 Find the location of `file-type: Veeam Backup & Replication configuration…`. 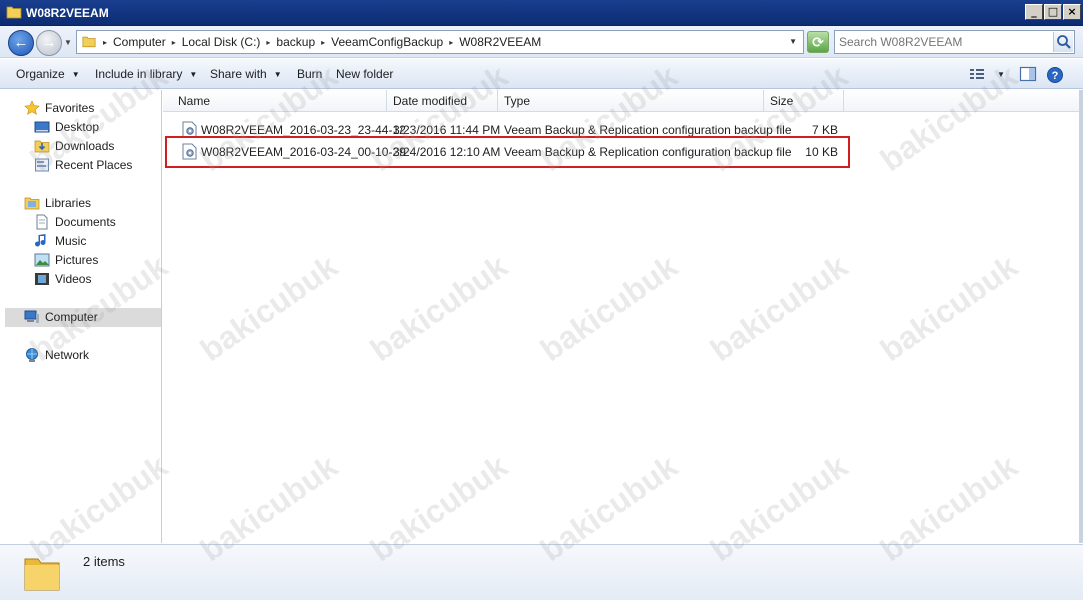

file-type: Veeam Backup & Replication configuration… is located at coordinates (648, 130).